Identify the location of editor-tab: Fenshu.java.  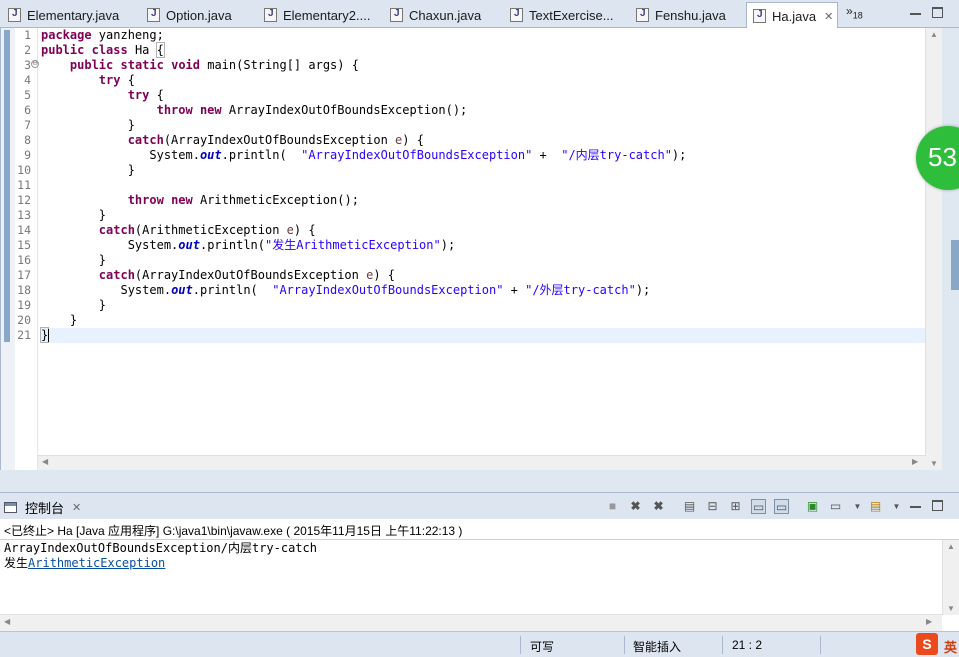
(688, 15).